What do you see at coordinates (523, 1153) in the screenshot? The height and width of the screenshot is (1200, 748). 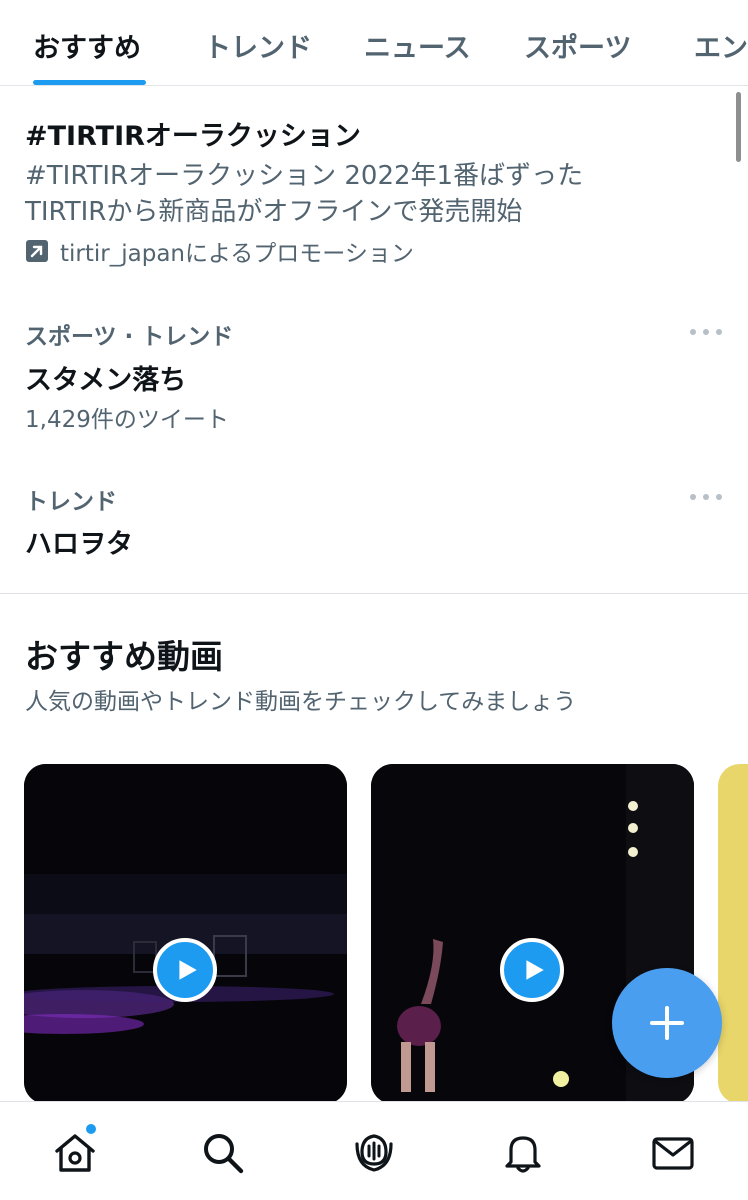 I see `bell-icon` at bounding box center [523, 1153].